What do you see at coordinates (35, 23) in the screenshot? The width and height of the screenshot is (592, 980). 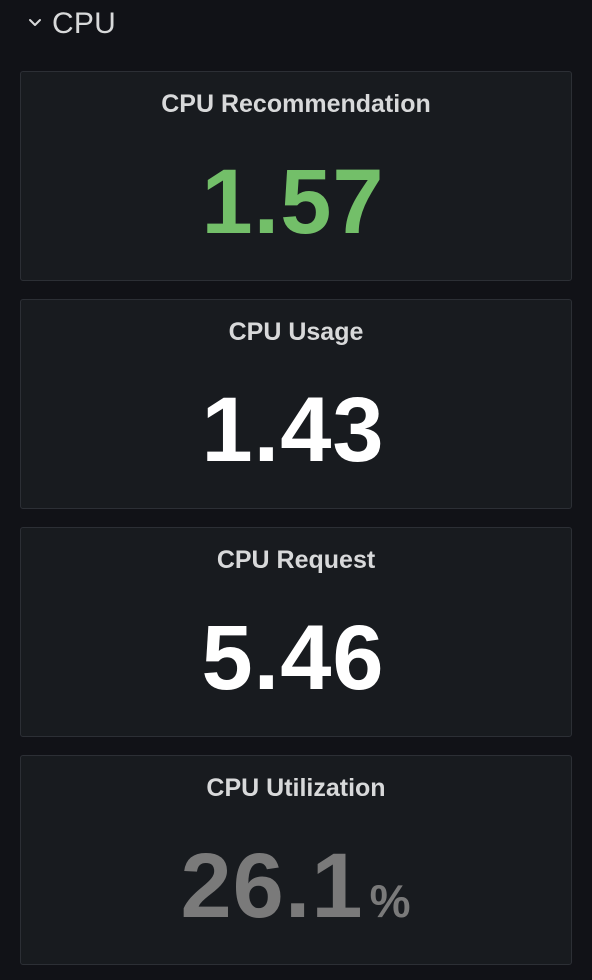 I see `chevron-down-icon` at bounding box center [35, 23].